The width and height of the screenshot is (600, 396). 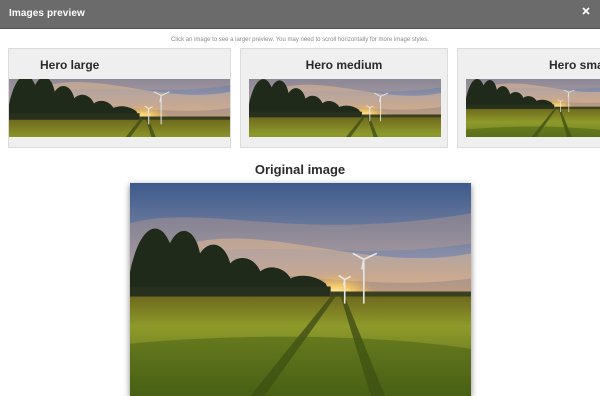 I want to click on style-card-title: Hero medium, so click(x=344, y=65).